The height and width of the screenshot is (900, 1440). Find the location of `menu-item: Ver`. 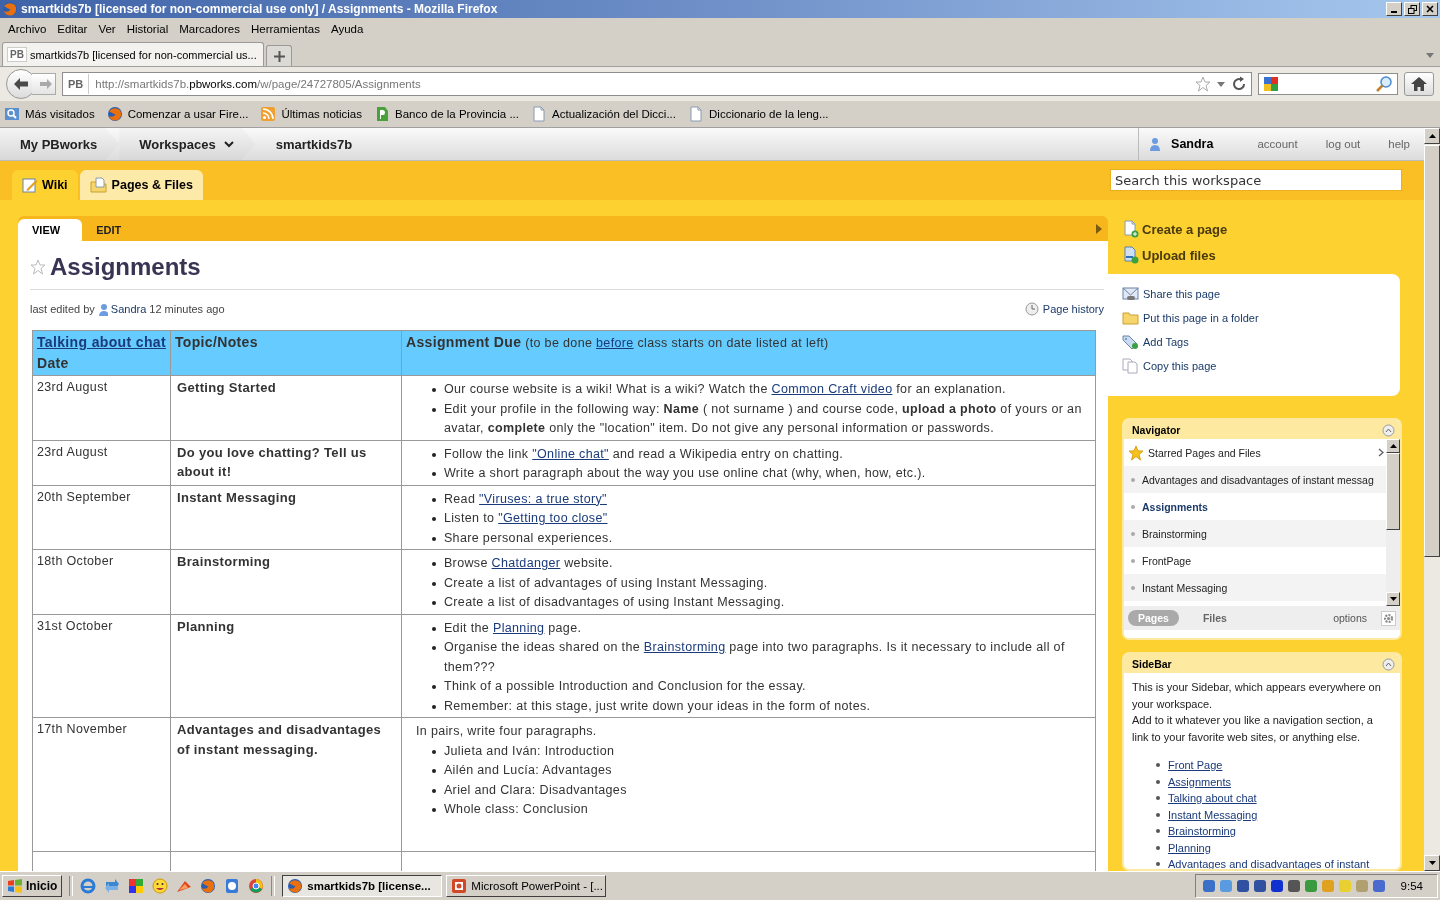

menu-item: Ver is located at coordinates (106, 29).